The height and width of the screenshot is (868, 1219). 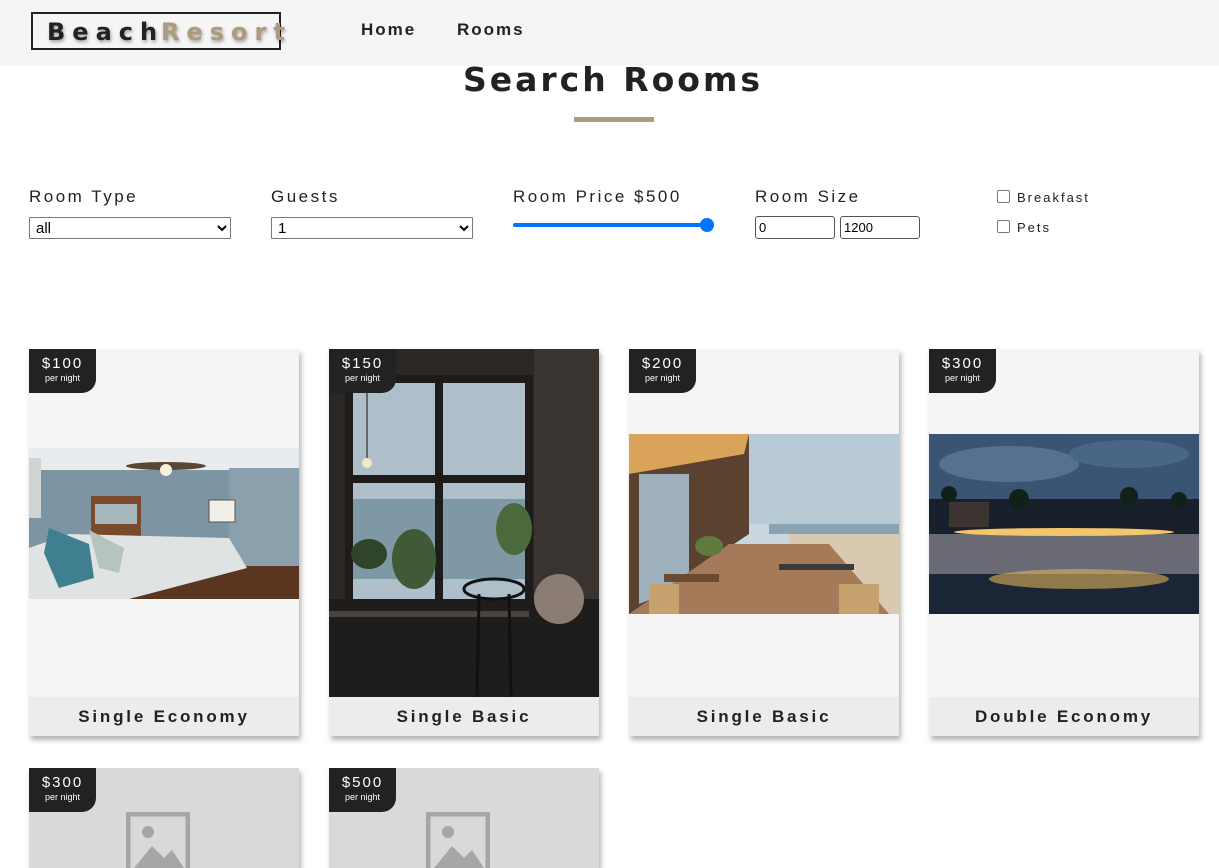 I want to click on room-price-slider, so click(x=614, y=225).